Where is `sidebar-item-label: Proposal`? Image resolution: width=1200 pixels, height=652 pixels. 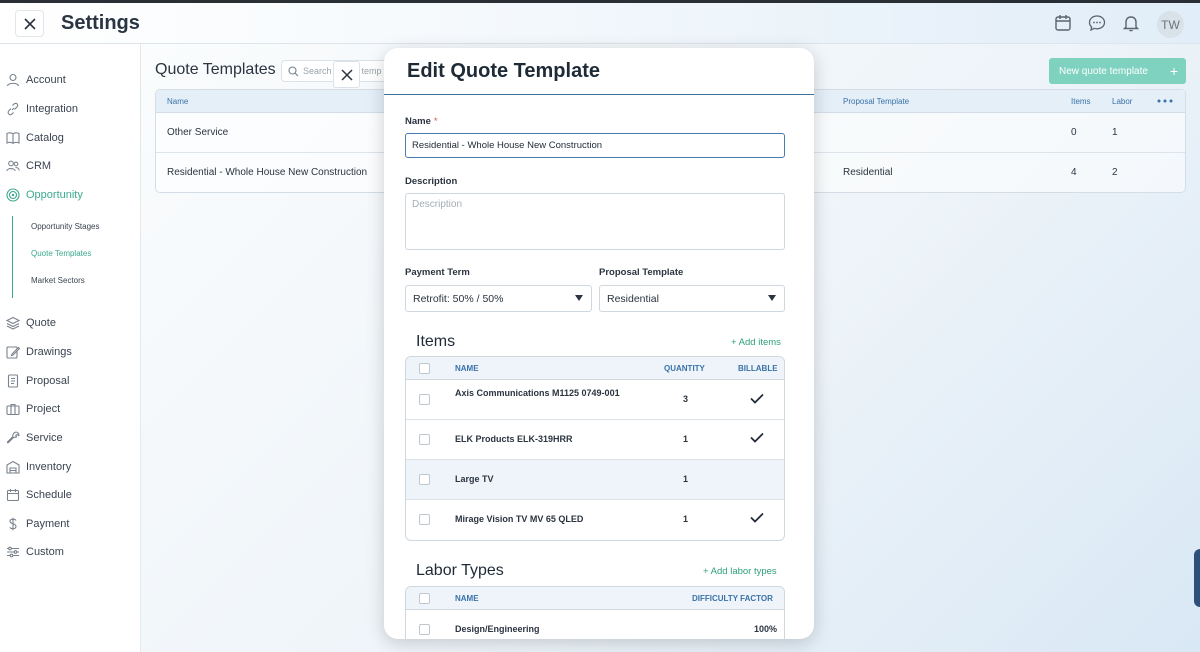
sidebar-item-label: Proposal is located at coordinates (48, 381).